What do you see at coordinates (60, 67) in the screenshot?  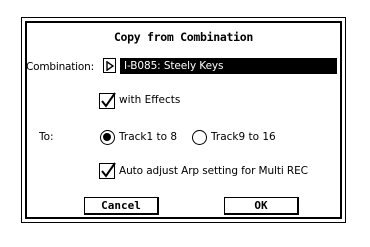 I see `combination-label: Combination:` at bounding box center [60, 67].